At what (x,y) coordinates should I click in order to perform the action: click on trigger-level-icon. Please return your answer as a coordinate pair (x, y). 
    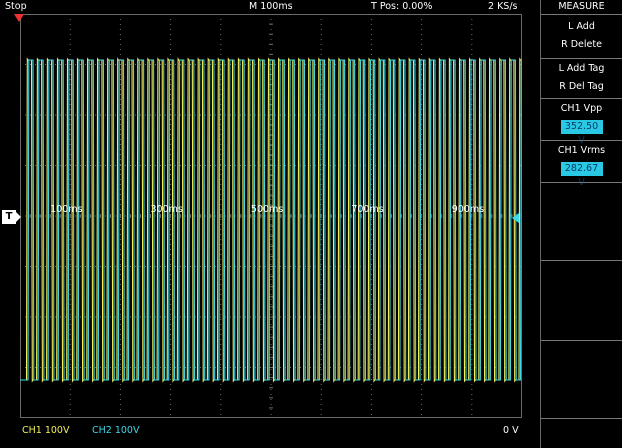
    Looking at the image, I should click on (515, 218).